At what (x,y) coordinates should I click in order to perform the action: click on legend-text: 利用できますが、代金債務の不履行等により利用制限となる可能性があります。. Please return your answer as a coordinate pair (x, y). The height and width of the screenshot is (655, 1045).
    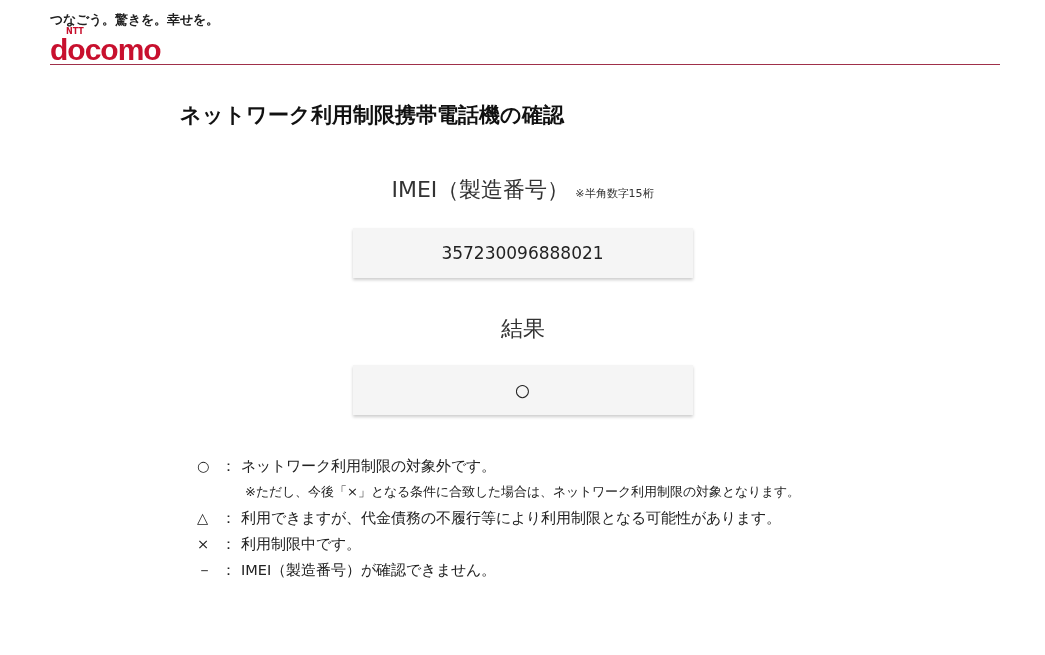
    Looking at the image, I should click on (511, 519).